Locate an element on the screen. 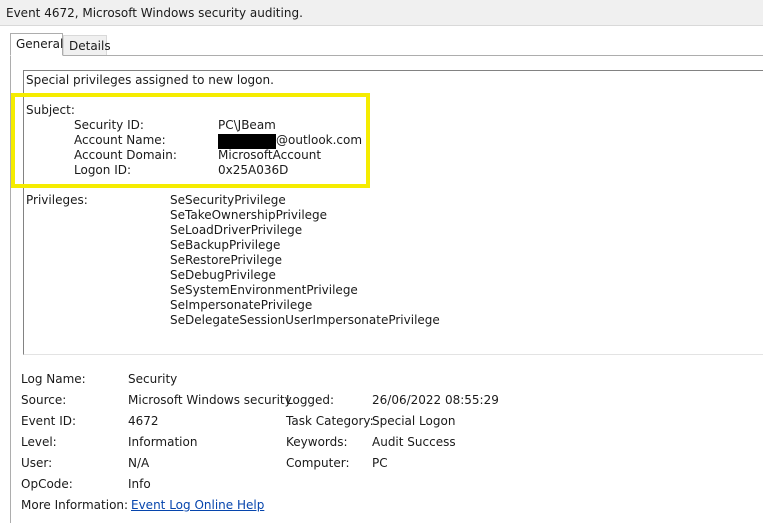  event-id-value: 4672 is located at coordinates (143, 421).